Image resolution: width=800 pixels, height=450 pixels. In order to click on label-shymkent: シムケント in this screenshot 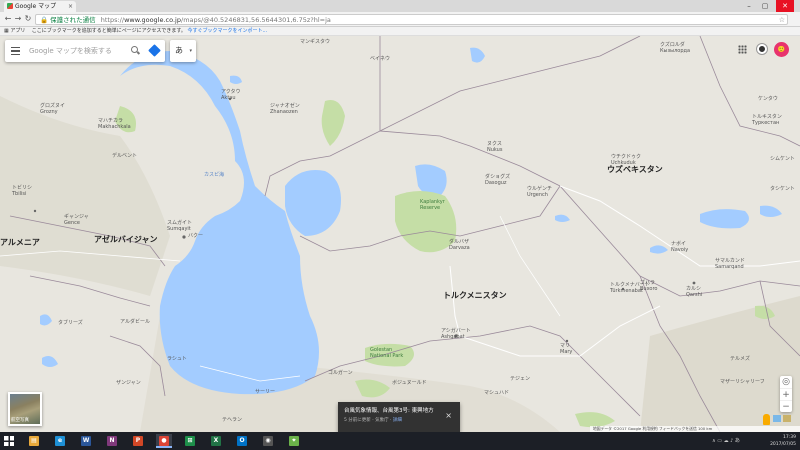, I will do `click(782, 159)`.